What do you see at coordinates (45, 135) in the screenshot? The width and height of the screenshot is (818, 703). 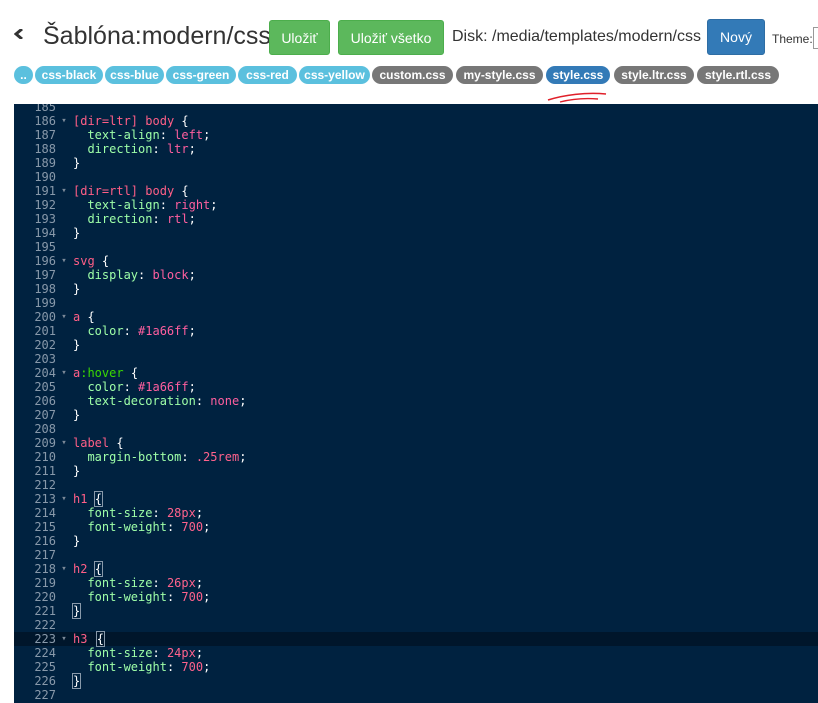 I see `line-number: 187` at bounding box center [45, 135].